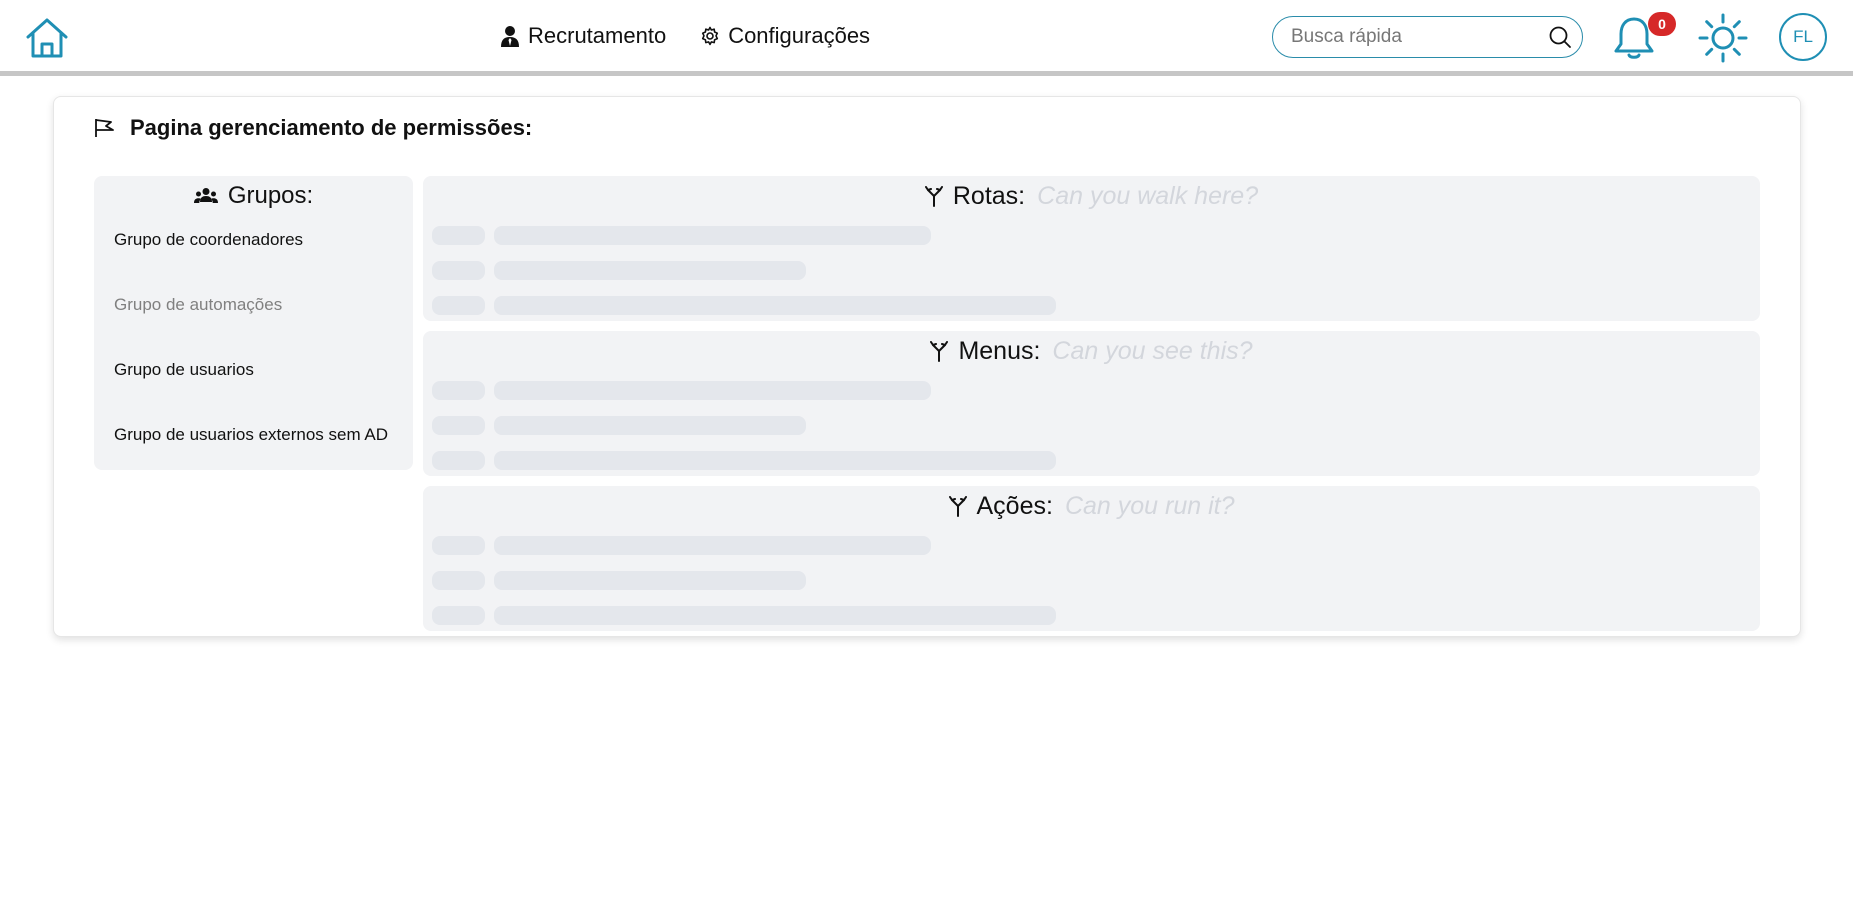  Describe the element at coordinates (1091, 248) in the screenshot. I see `rotas-panel: Rotas: Can you walk here?` at that location.